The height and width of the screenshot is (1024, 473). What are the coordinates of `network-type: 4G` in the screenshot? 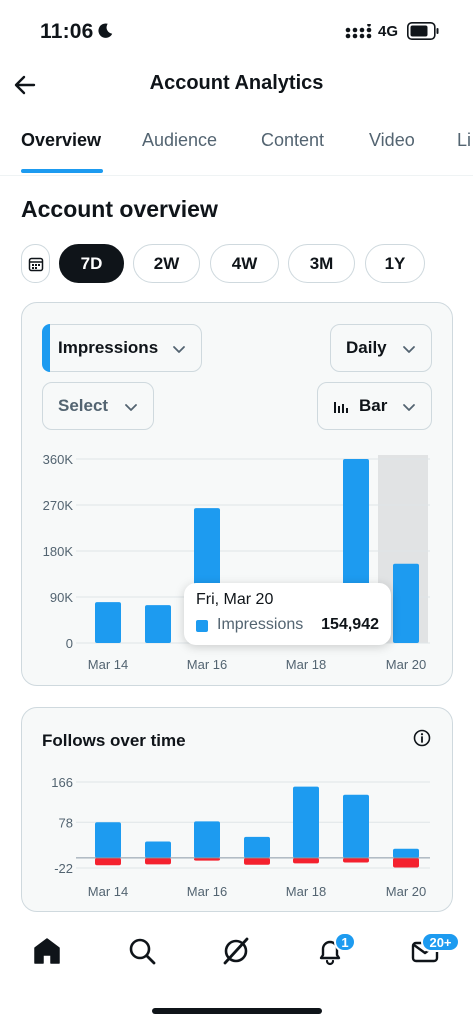 It's located at (388, 31).